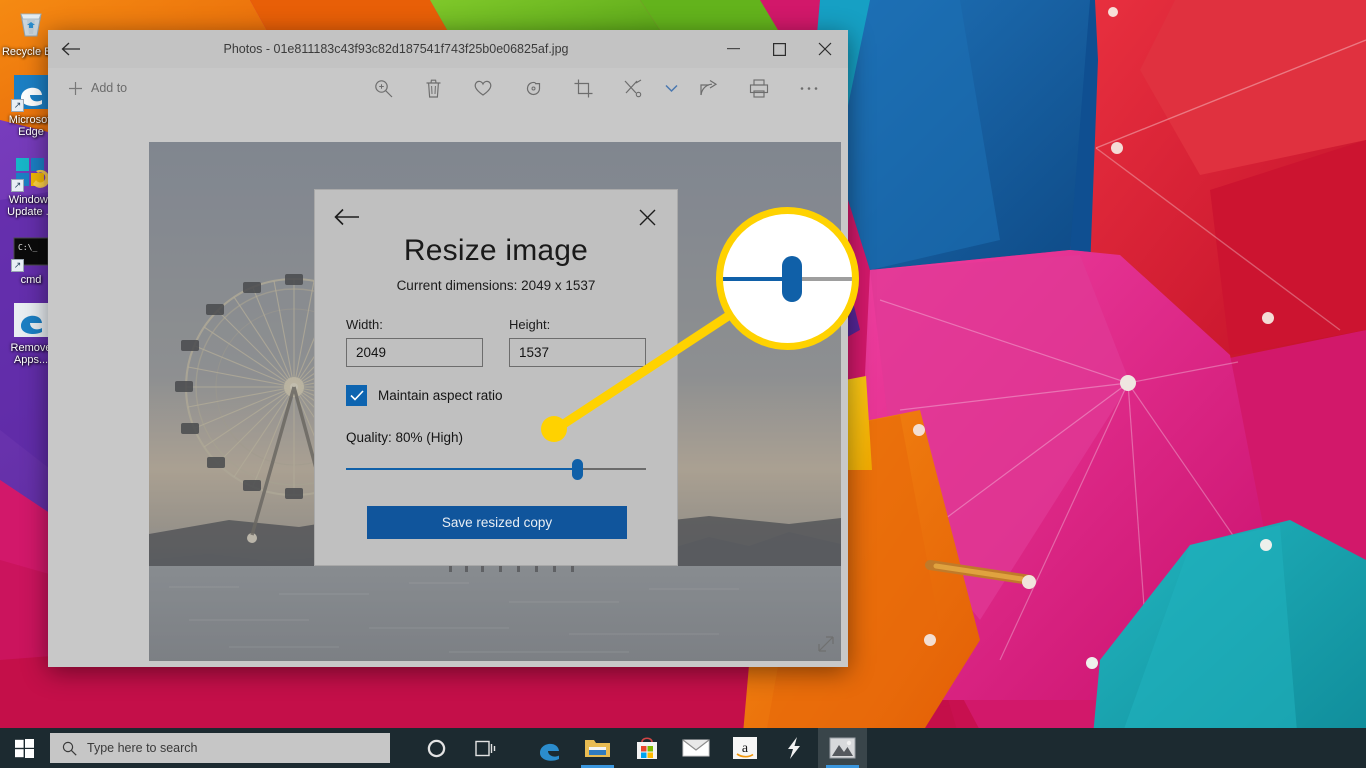 This screenshot has height=768, width=1366. I want to click on taskbar-app-amazon: a, so click(744, 748).